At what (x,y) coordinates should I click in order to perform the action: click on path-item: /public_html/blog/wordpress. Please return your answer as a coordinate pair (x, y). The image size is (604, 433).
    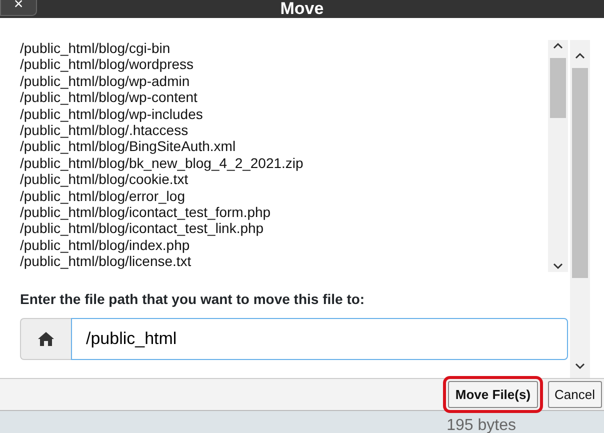
    Looking at the image, I should click on (284, 64).